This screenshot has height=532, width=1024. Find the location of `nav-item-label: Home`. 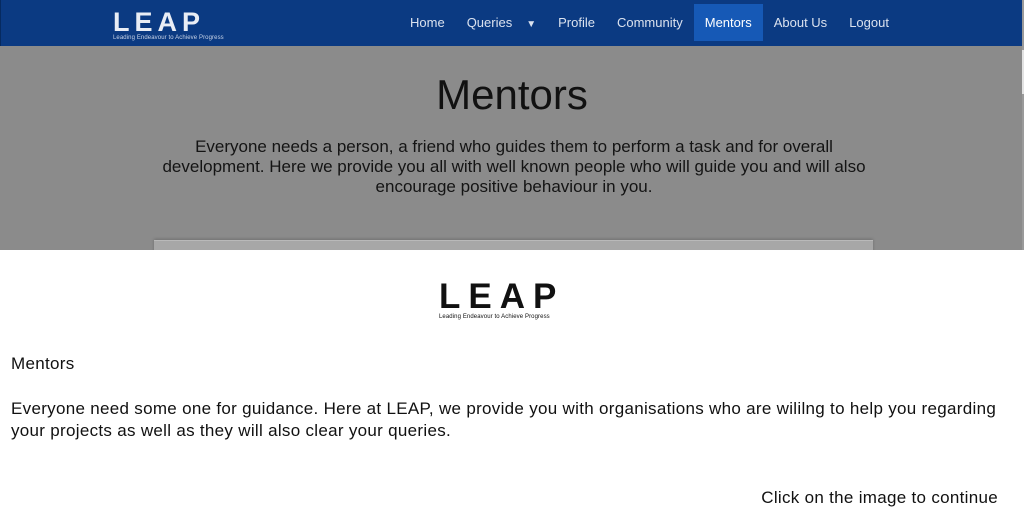

nav-item-label: Home is located at coordinates (427, 22).